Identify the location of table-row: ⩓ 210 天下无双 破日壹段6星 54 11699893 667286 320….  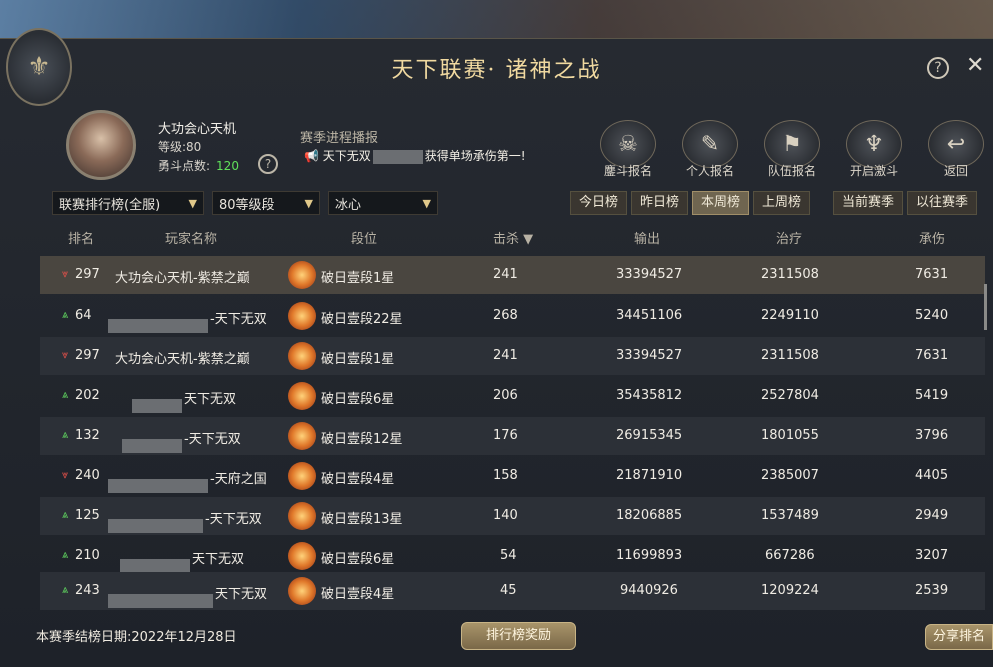
(512, 556).